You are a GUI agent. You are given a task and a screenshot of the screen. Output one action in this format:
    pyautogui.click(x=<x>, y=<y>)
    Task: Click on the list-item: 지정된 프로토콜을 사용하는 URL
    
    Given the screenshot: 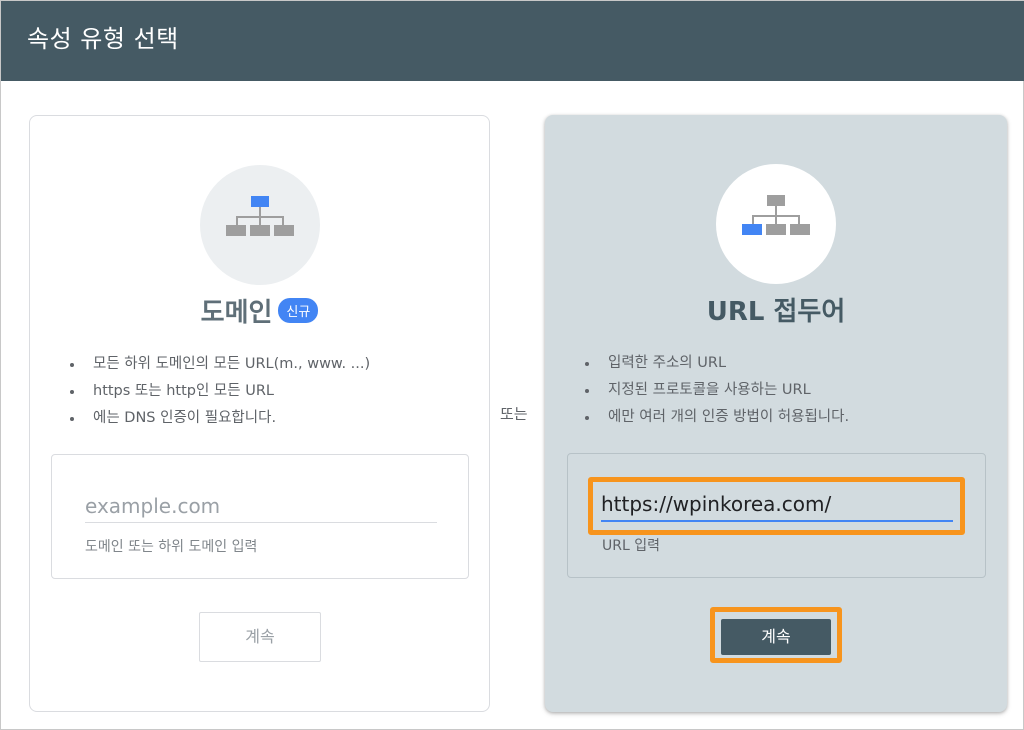 What is the action you would take?
    pyautogui.click(x=717, y=390)
    